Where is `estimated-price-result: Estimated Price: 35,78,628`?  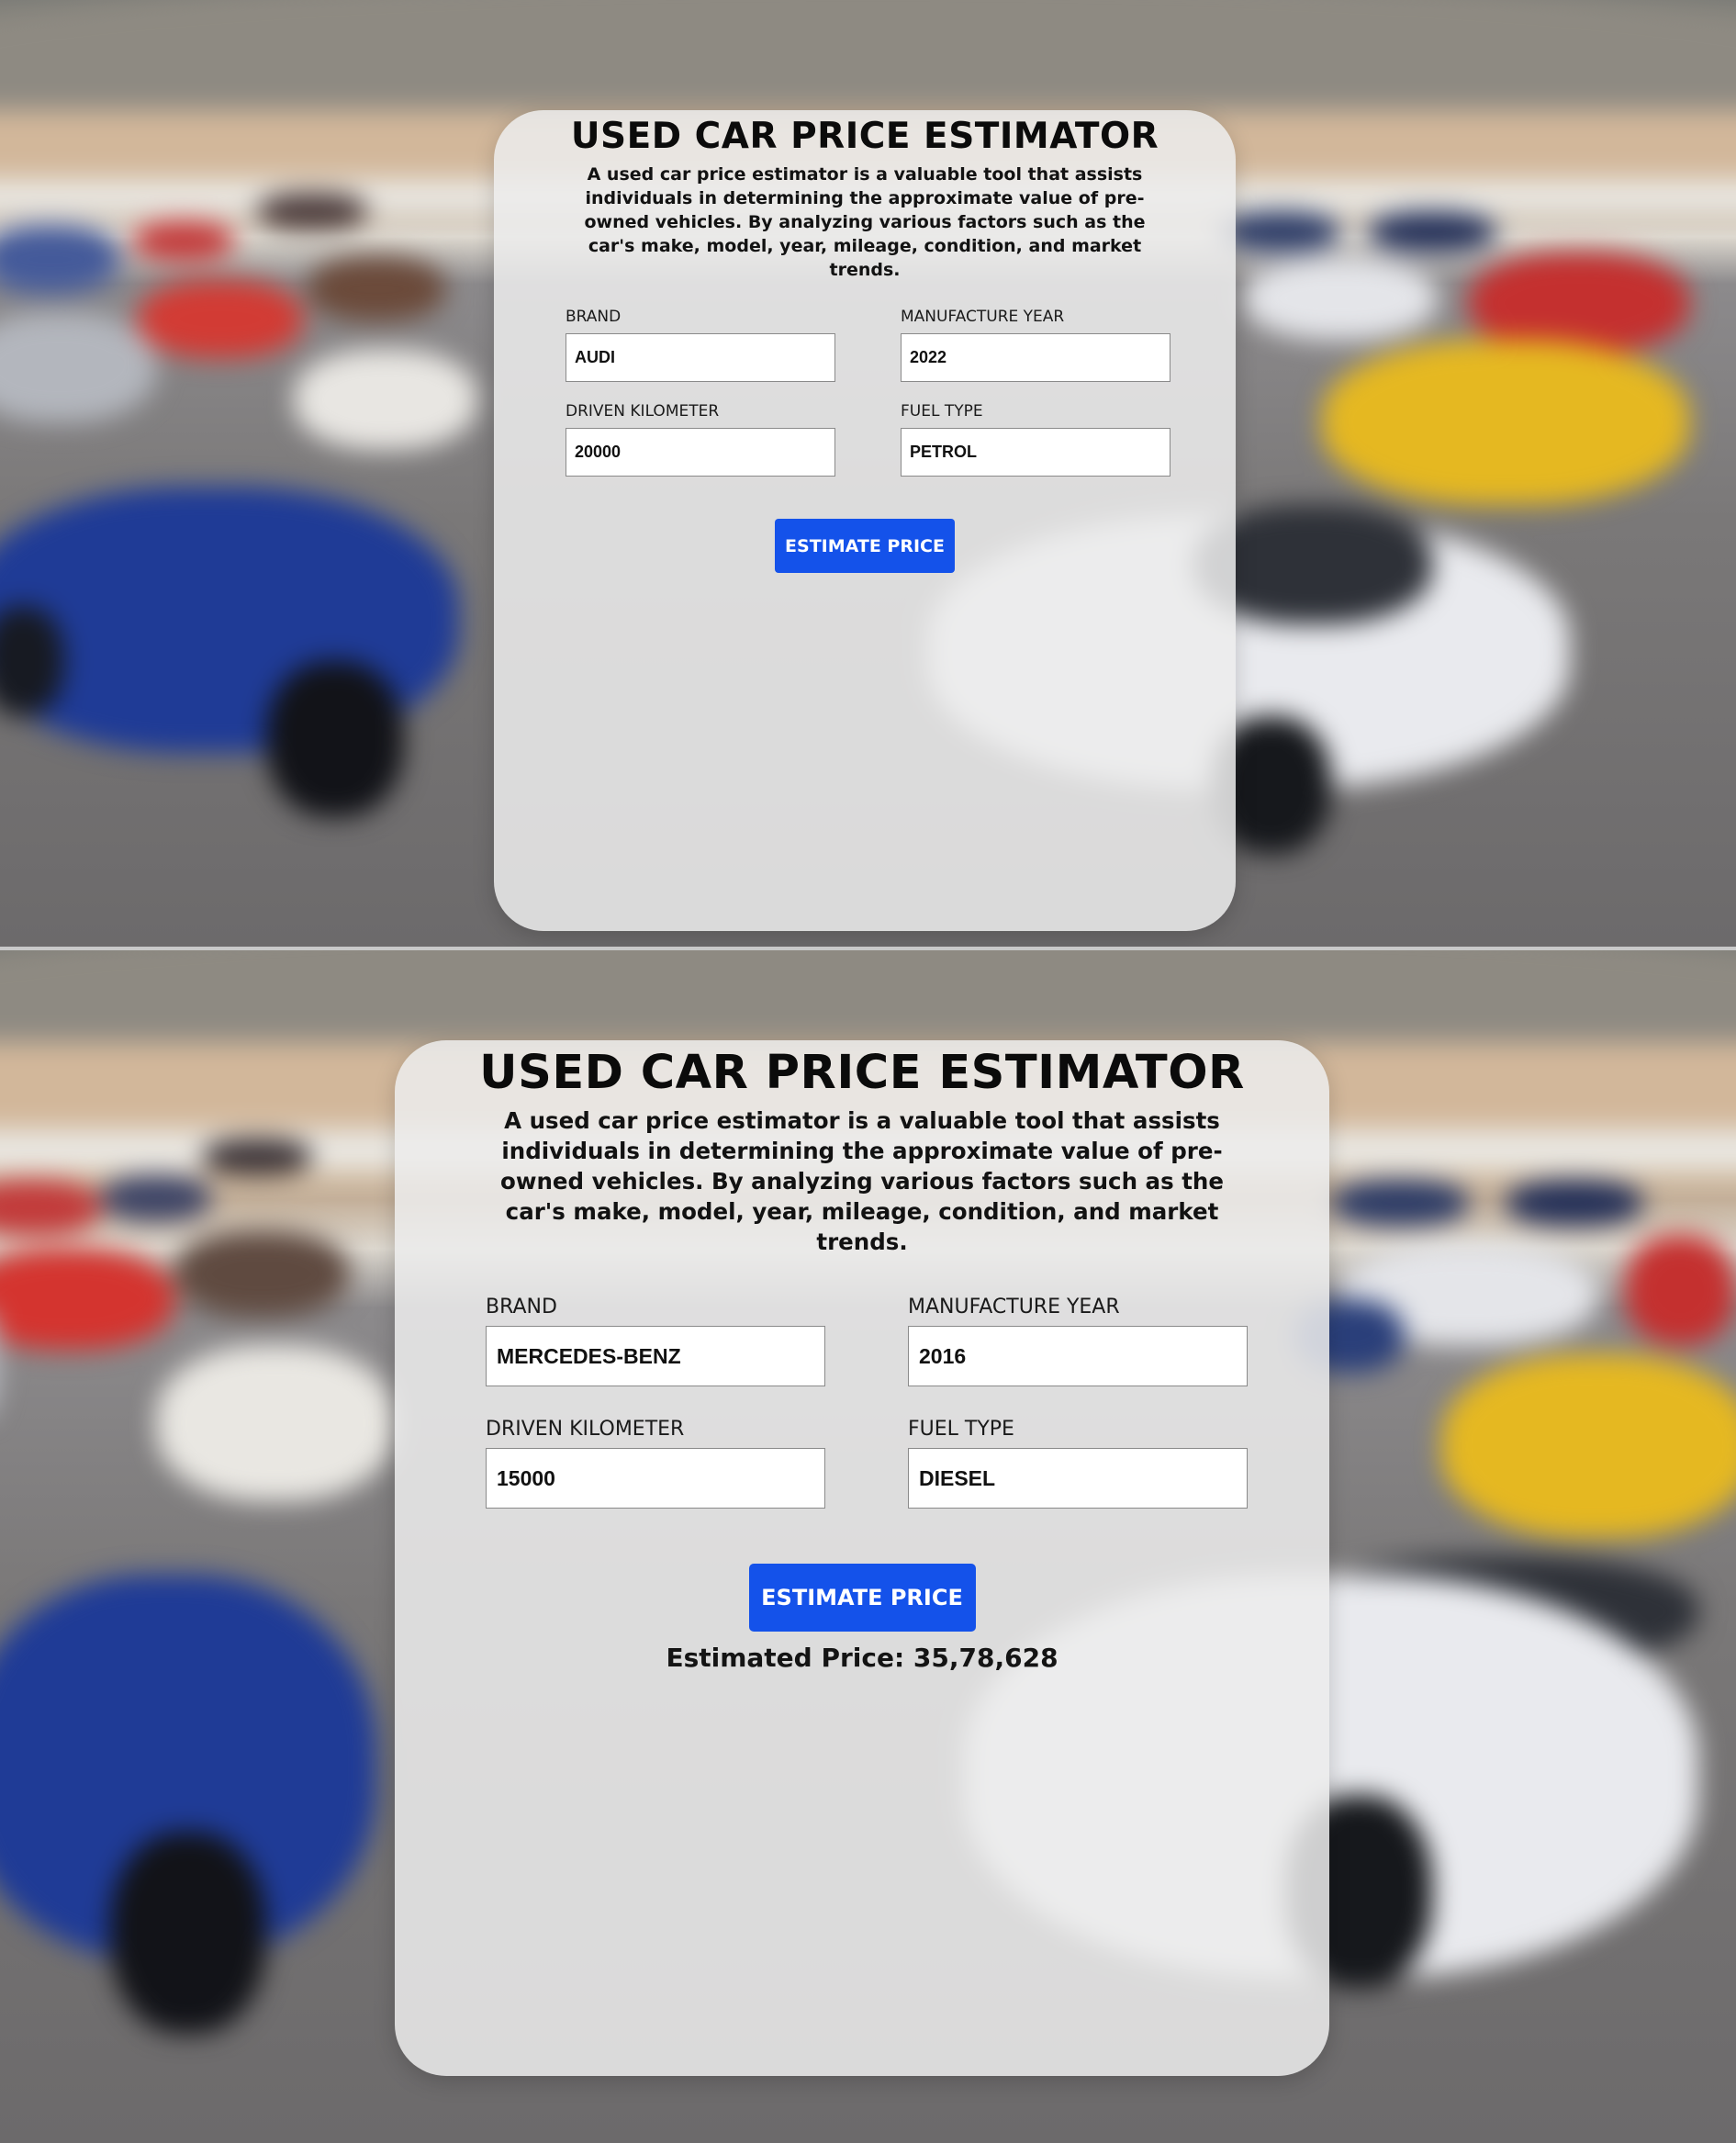 estimated-price-result: Estimated Price: 35,78,628 is located at coordinates (862, 1658).